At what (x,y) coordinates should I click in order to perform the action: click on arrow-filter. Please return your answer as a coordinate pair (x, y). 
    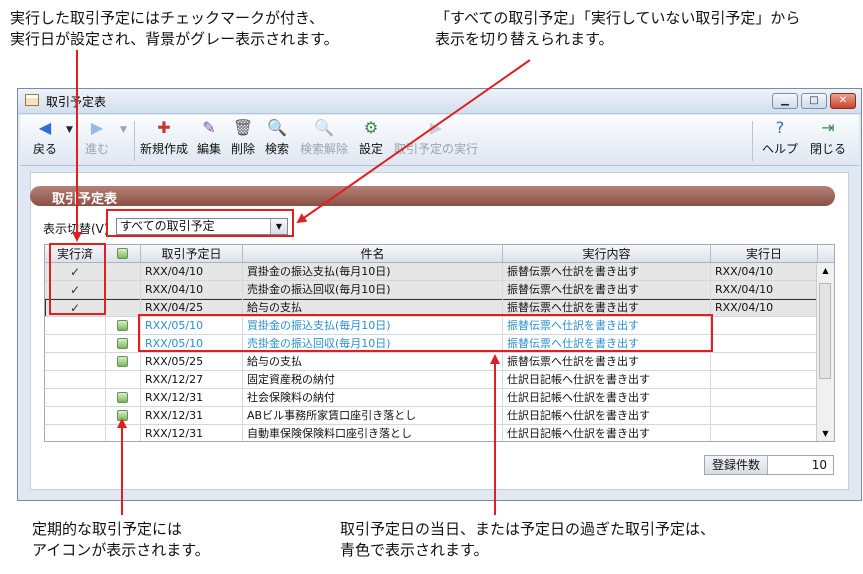
    Looking at the image, I should click on (413, 141).